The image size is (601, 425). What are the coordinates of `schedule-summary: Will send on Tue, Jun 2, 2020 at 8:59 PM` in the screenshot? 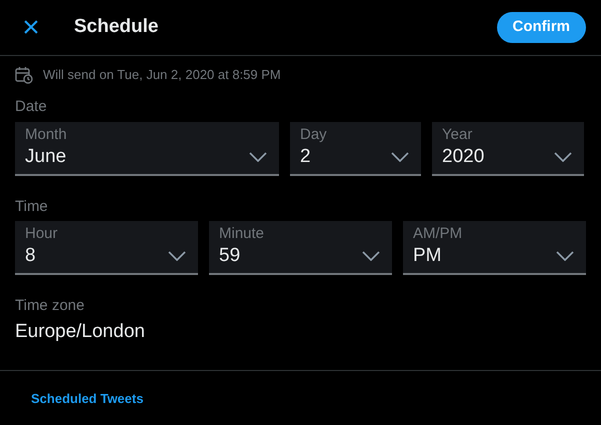 It's located at (162, 75).